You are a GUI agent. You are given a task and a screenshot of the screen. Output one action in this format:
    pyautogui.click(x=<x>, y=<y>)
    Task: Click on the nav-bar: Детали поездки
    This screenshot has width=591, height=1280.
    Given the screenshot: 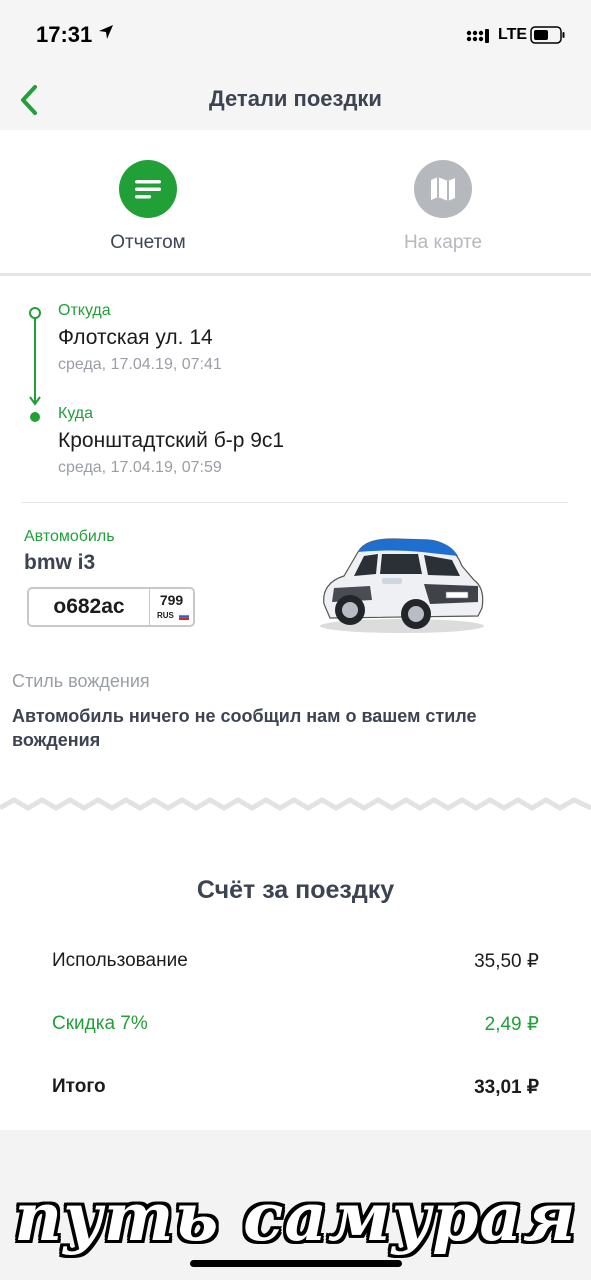 What is the action you would take?
    pyautogui.click(x=295, y=100)
    